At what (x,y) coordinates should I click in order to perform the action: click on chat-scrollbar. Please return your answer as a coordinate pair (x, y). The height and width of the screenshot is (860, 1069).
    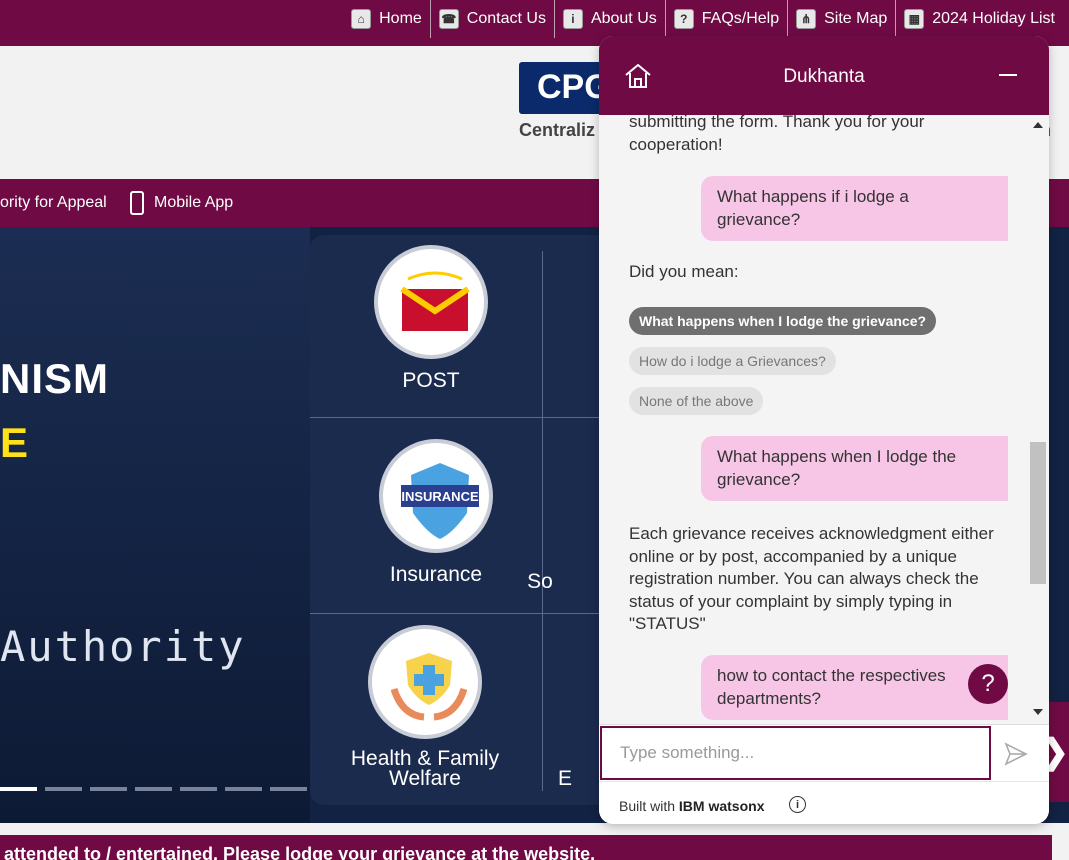
    Looking at the image, I should click on (1038, 420).